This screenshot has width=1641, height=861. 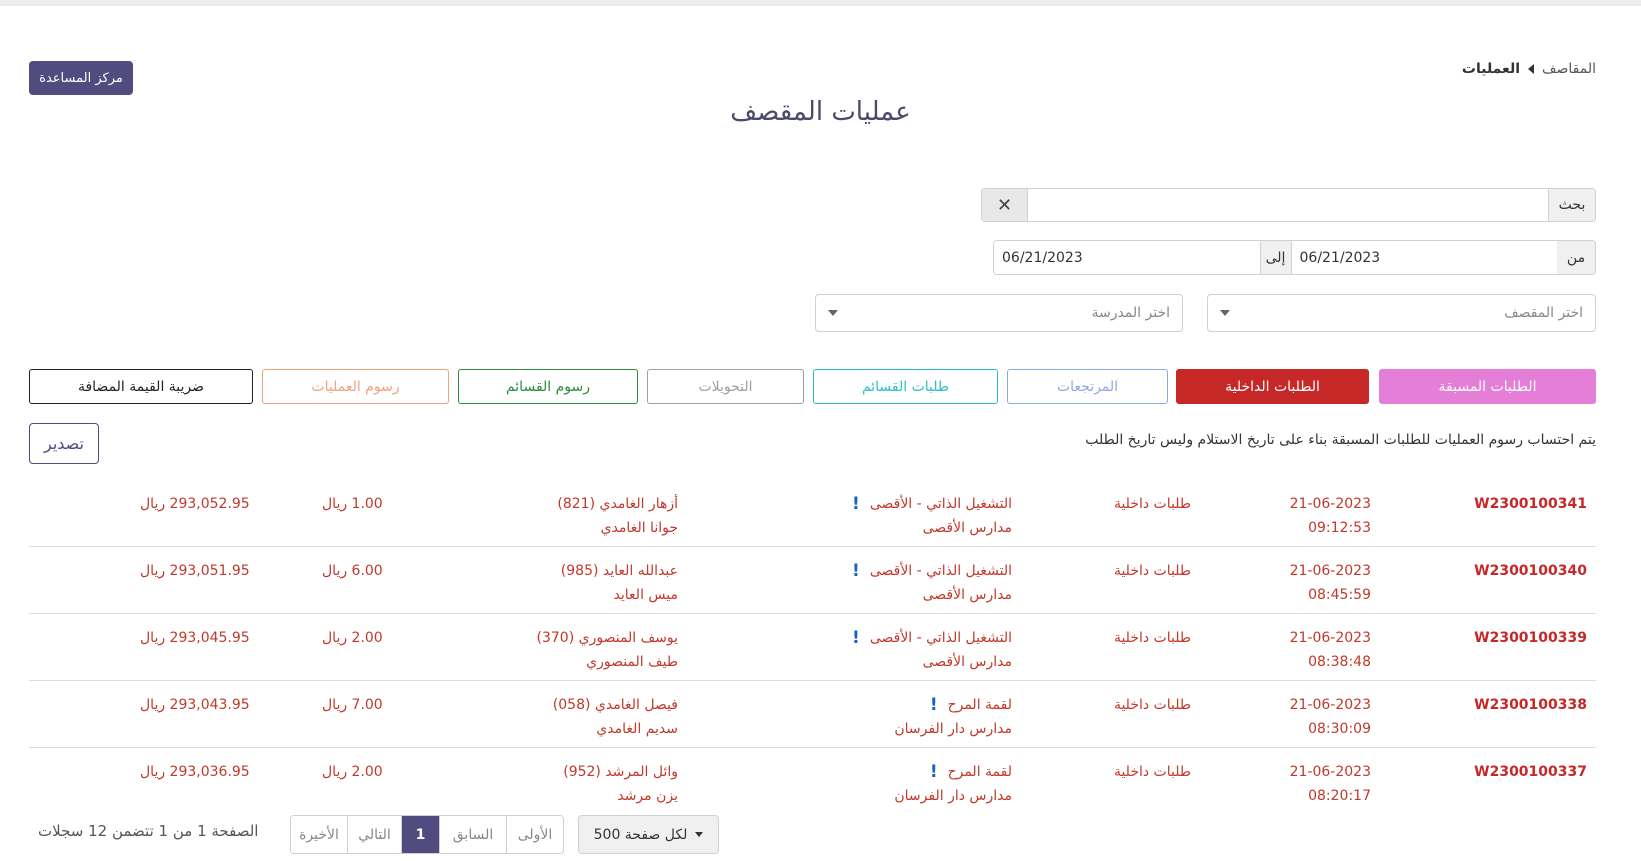 I want to click on close-icon: ✕, so click(x=1005, y=205).